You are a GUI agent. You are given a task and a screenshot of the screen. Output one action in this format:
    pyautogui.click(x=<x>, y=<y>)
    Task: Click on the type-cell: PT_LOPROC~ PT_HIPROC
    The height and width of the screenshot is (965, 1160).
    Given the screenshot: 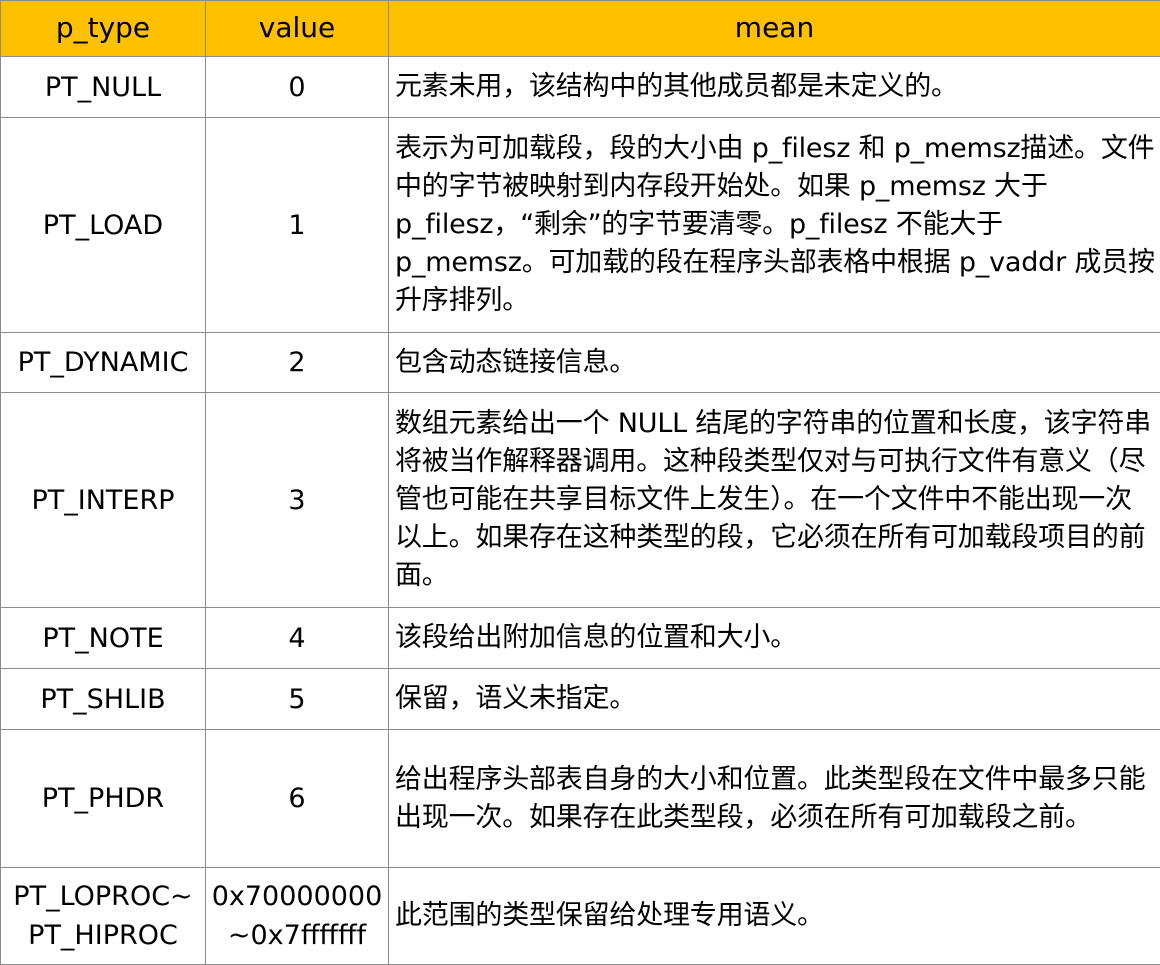 What is the action you would take?
    pyautogui.click(x=103, y=916)
    